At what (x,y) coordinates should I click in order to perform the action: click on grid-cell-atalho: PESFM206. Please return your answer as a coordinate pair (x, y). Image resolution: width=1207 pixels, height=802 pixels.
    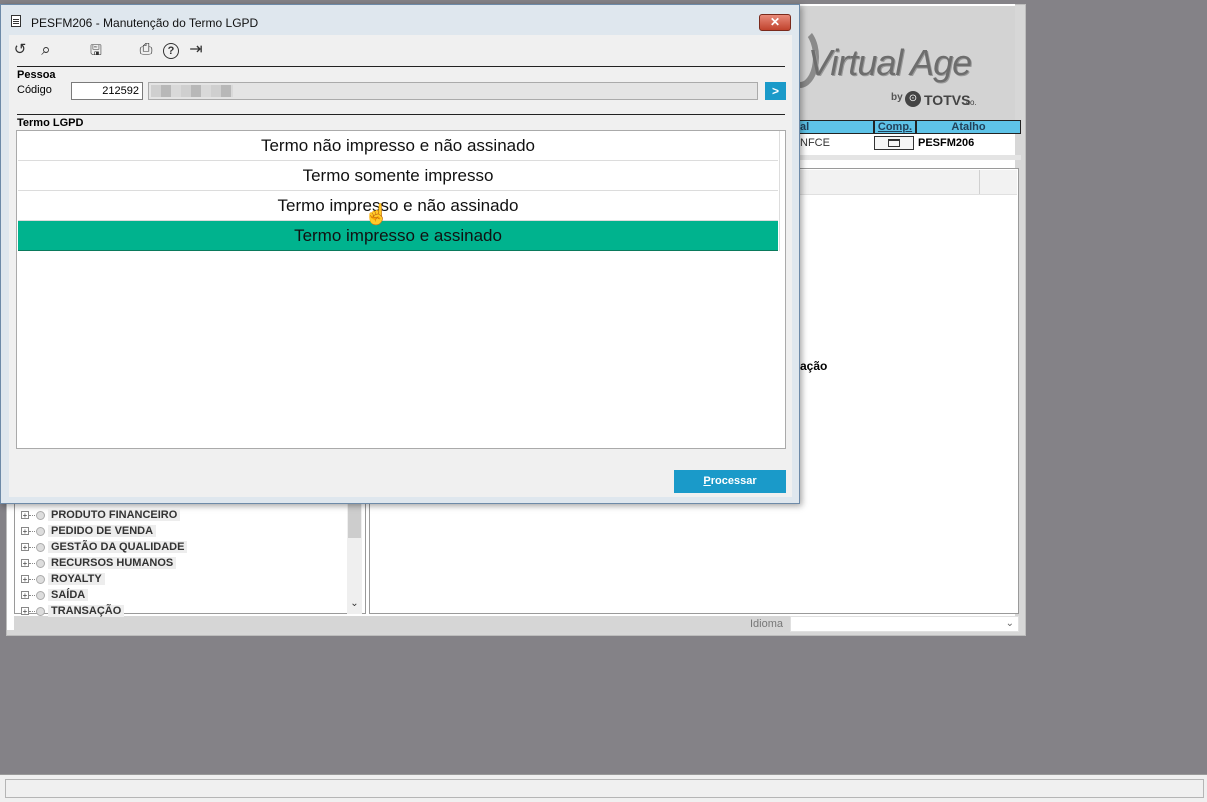
    Looking at the image, I should click on (946, 143).